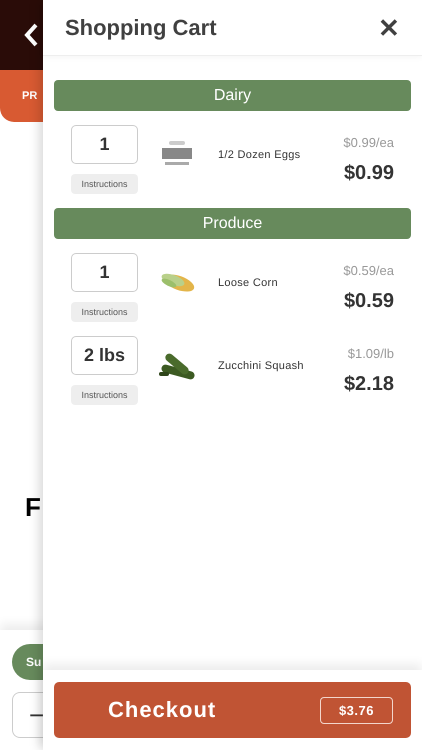  What do you see at coordinates (369, 301) in the screenshot?
I see `item-total: $0.59` at bounding box center [369, 301].